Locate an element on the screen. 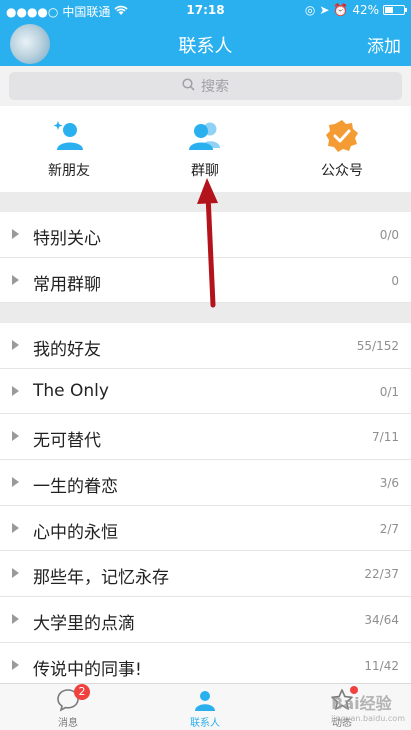 The height and width of the screenshot is (730, 411). lock-rotation-icon: ◎ is located at coordinates (310, 10).